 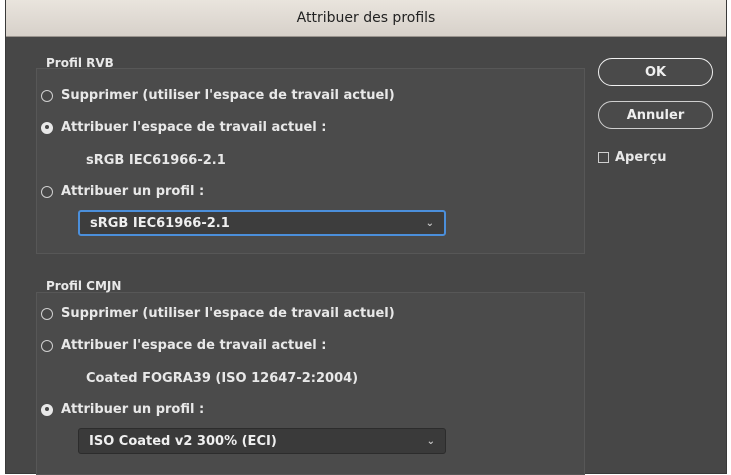 What do you see at coordinates (80, 63) in the screenshot?
I see `rgb-group-label: Profil RVB` at bounding box center [80, 63].